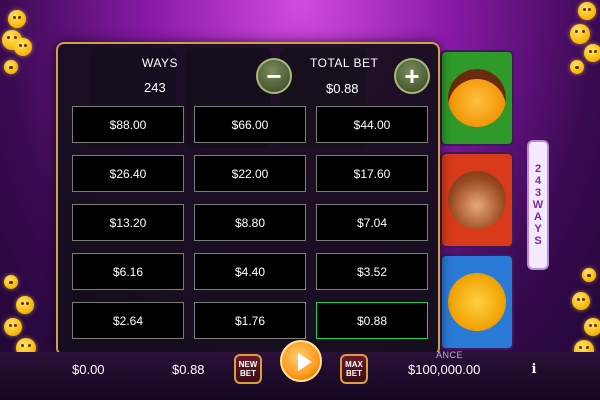  I want to click on bet-option: $13.20, so click(128, 222).